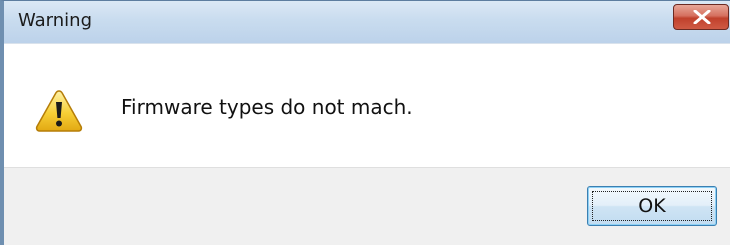  I want to click on ok-button: OK, so click(652, 206).